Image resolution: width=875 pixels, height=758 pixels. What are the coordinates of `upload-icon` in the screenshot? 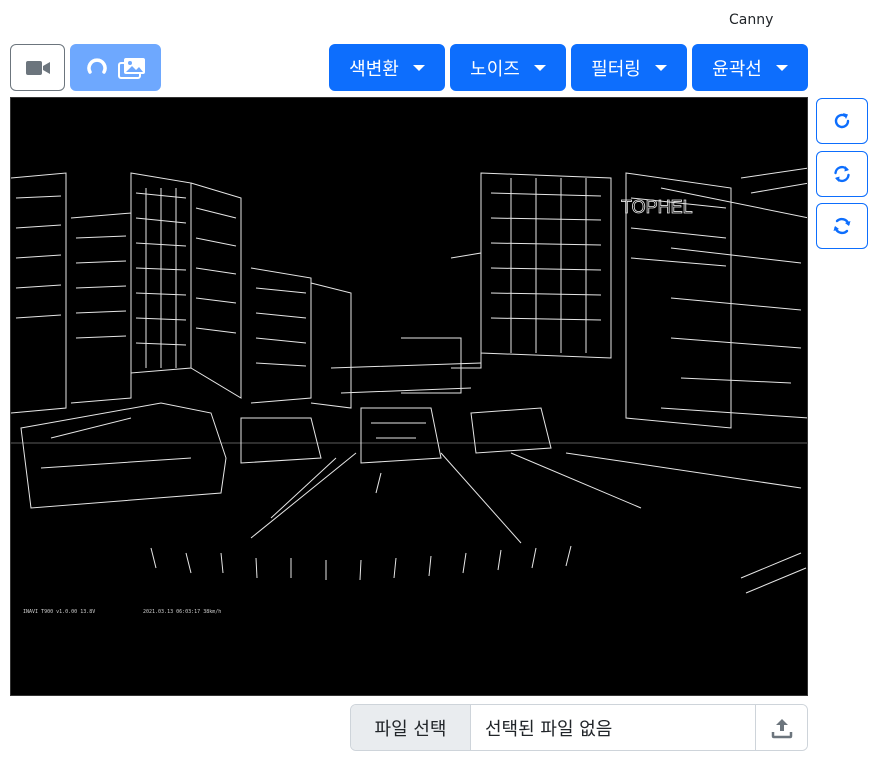 It's located at (781, 728).